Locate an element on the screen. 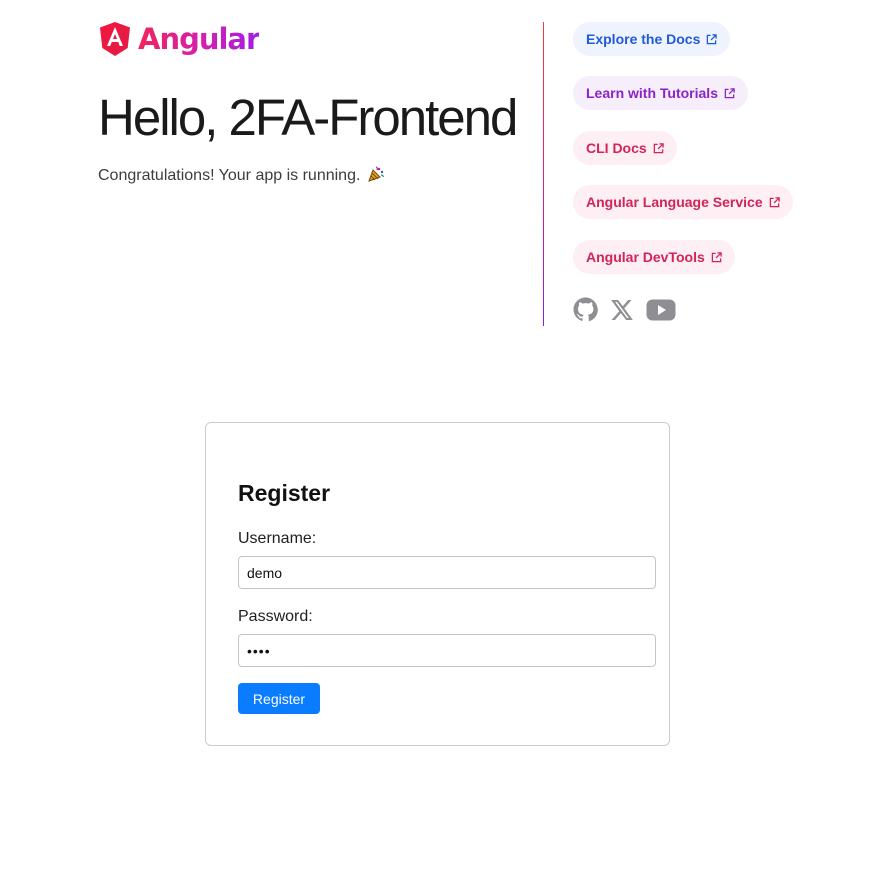 The width and height of the screenshot is (889, 879). link-label: Explore the Docs is located at coordinates (643, 39).